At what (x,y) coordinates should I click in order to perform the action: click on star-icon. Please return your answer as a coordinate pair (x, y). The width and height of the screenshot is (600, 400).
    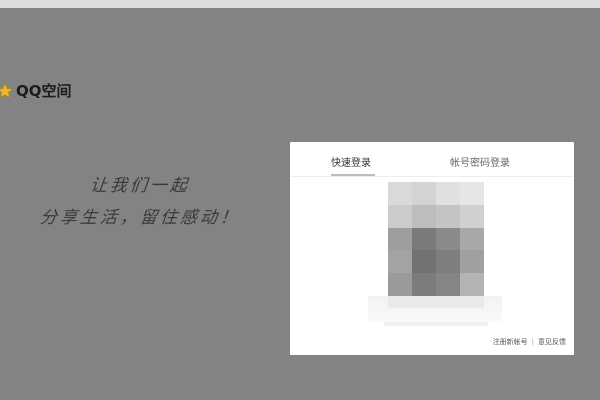
    Looking at the image, I should click on (7, 90).